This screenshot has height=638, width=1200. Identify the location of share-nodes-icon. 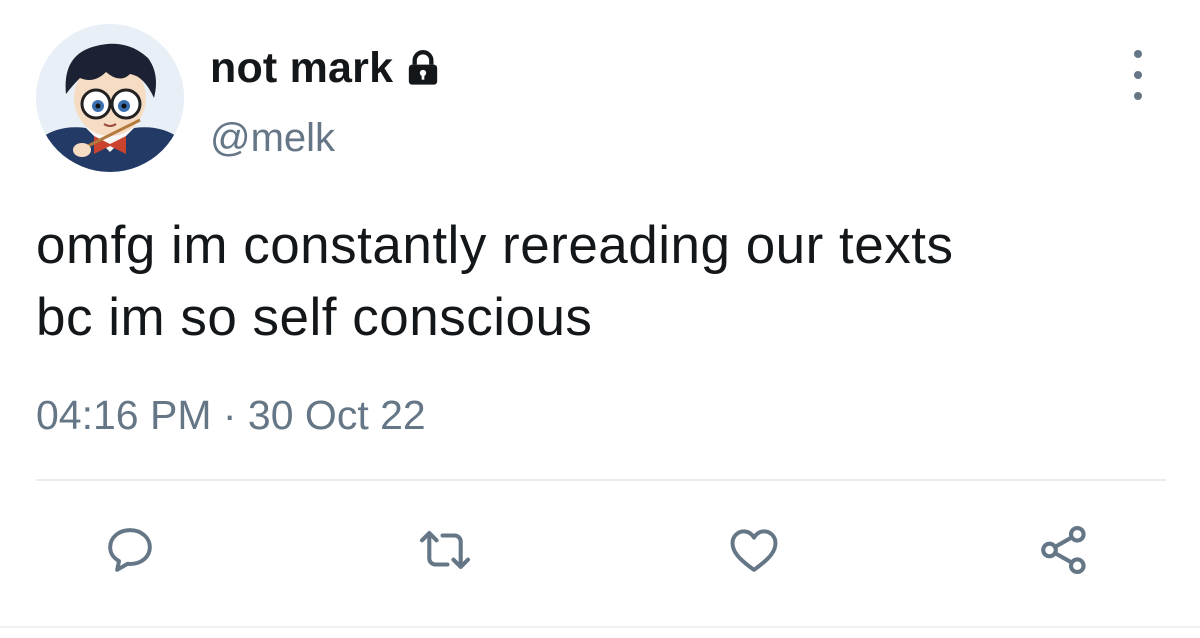
(1063, 550).